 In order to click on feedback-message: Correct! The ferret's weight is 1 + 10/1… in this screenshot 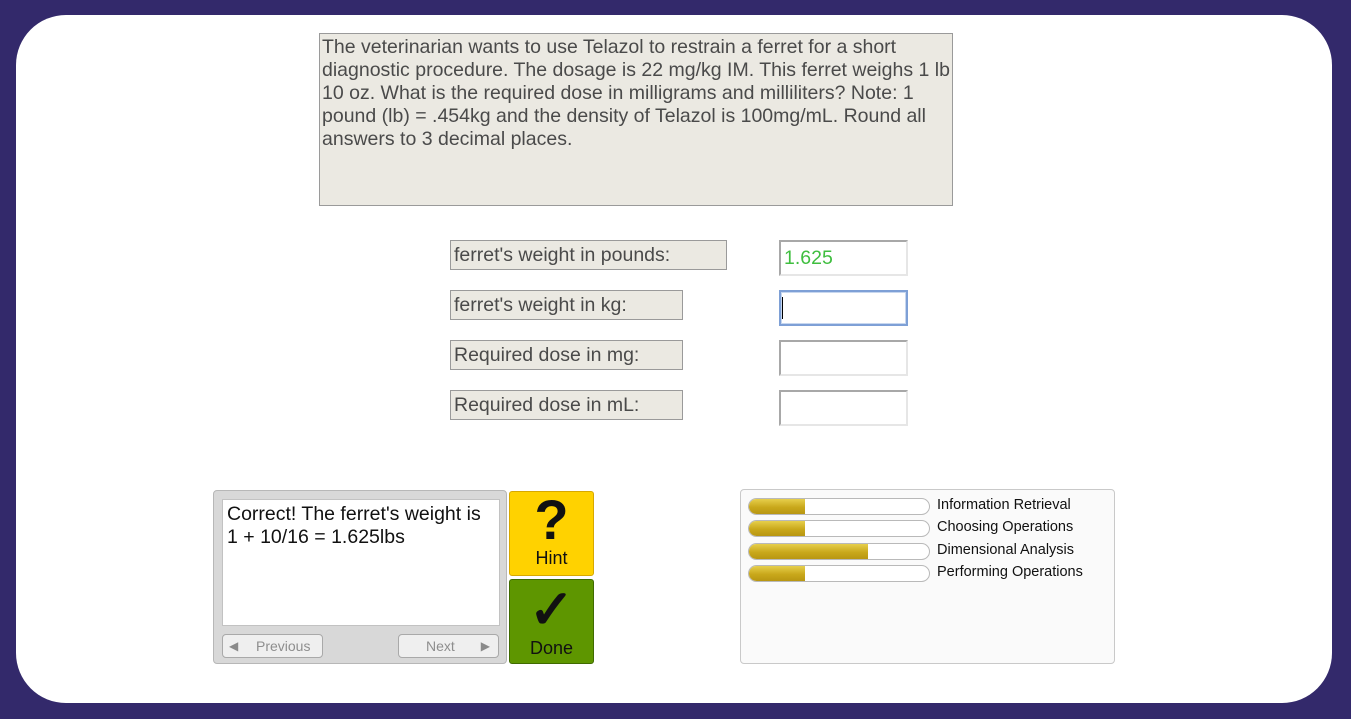, I will do `click(361, 562)`.